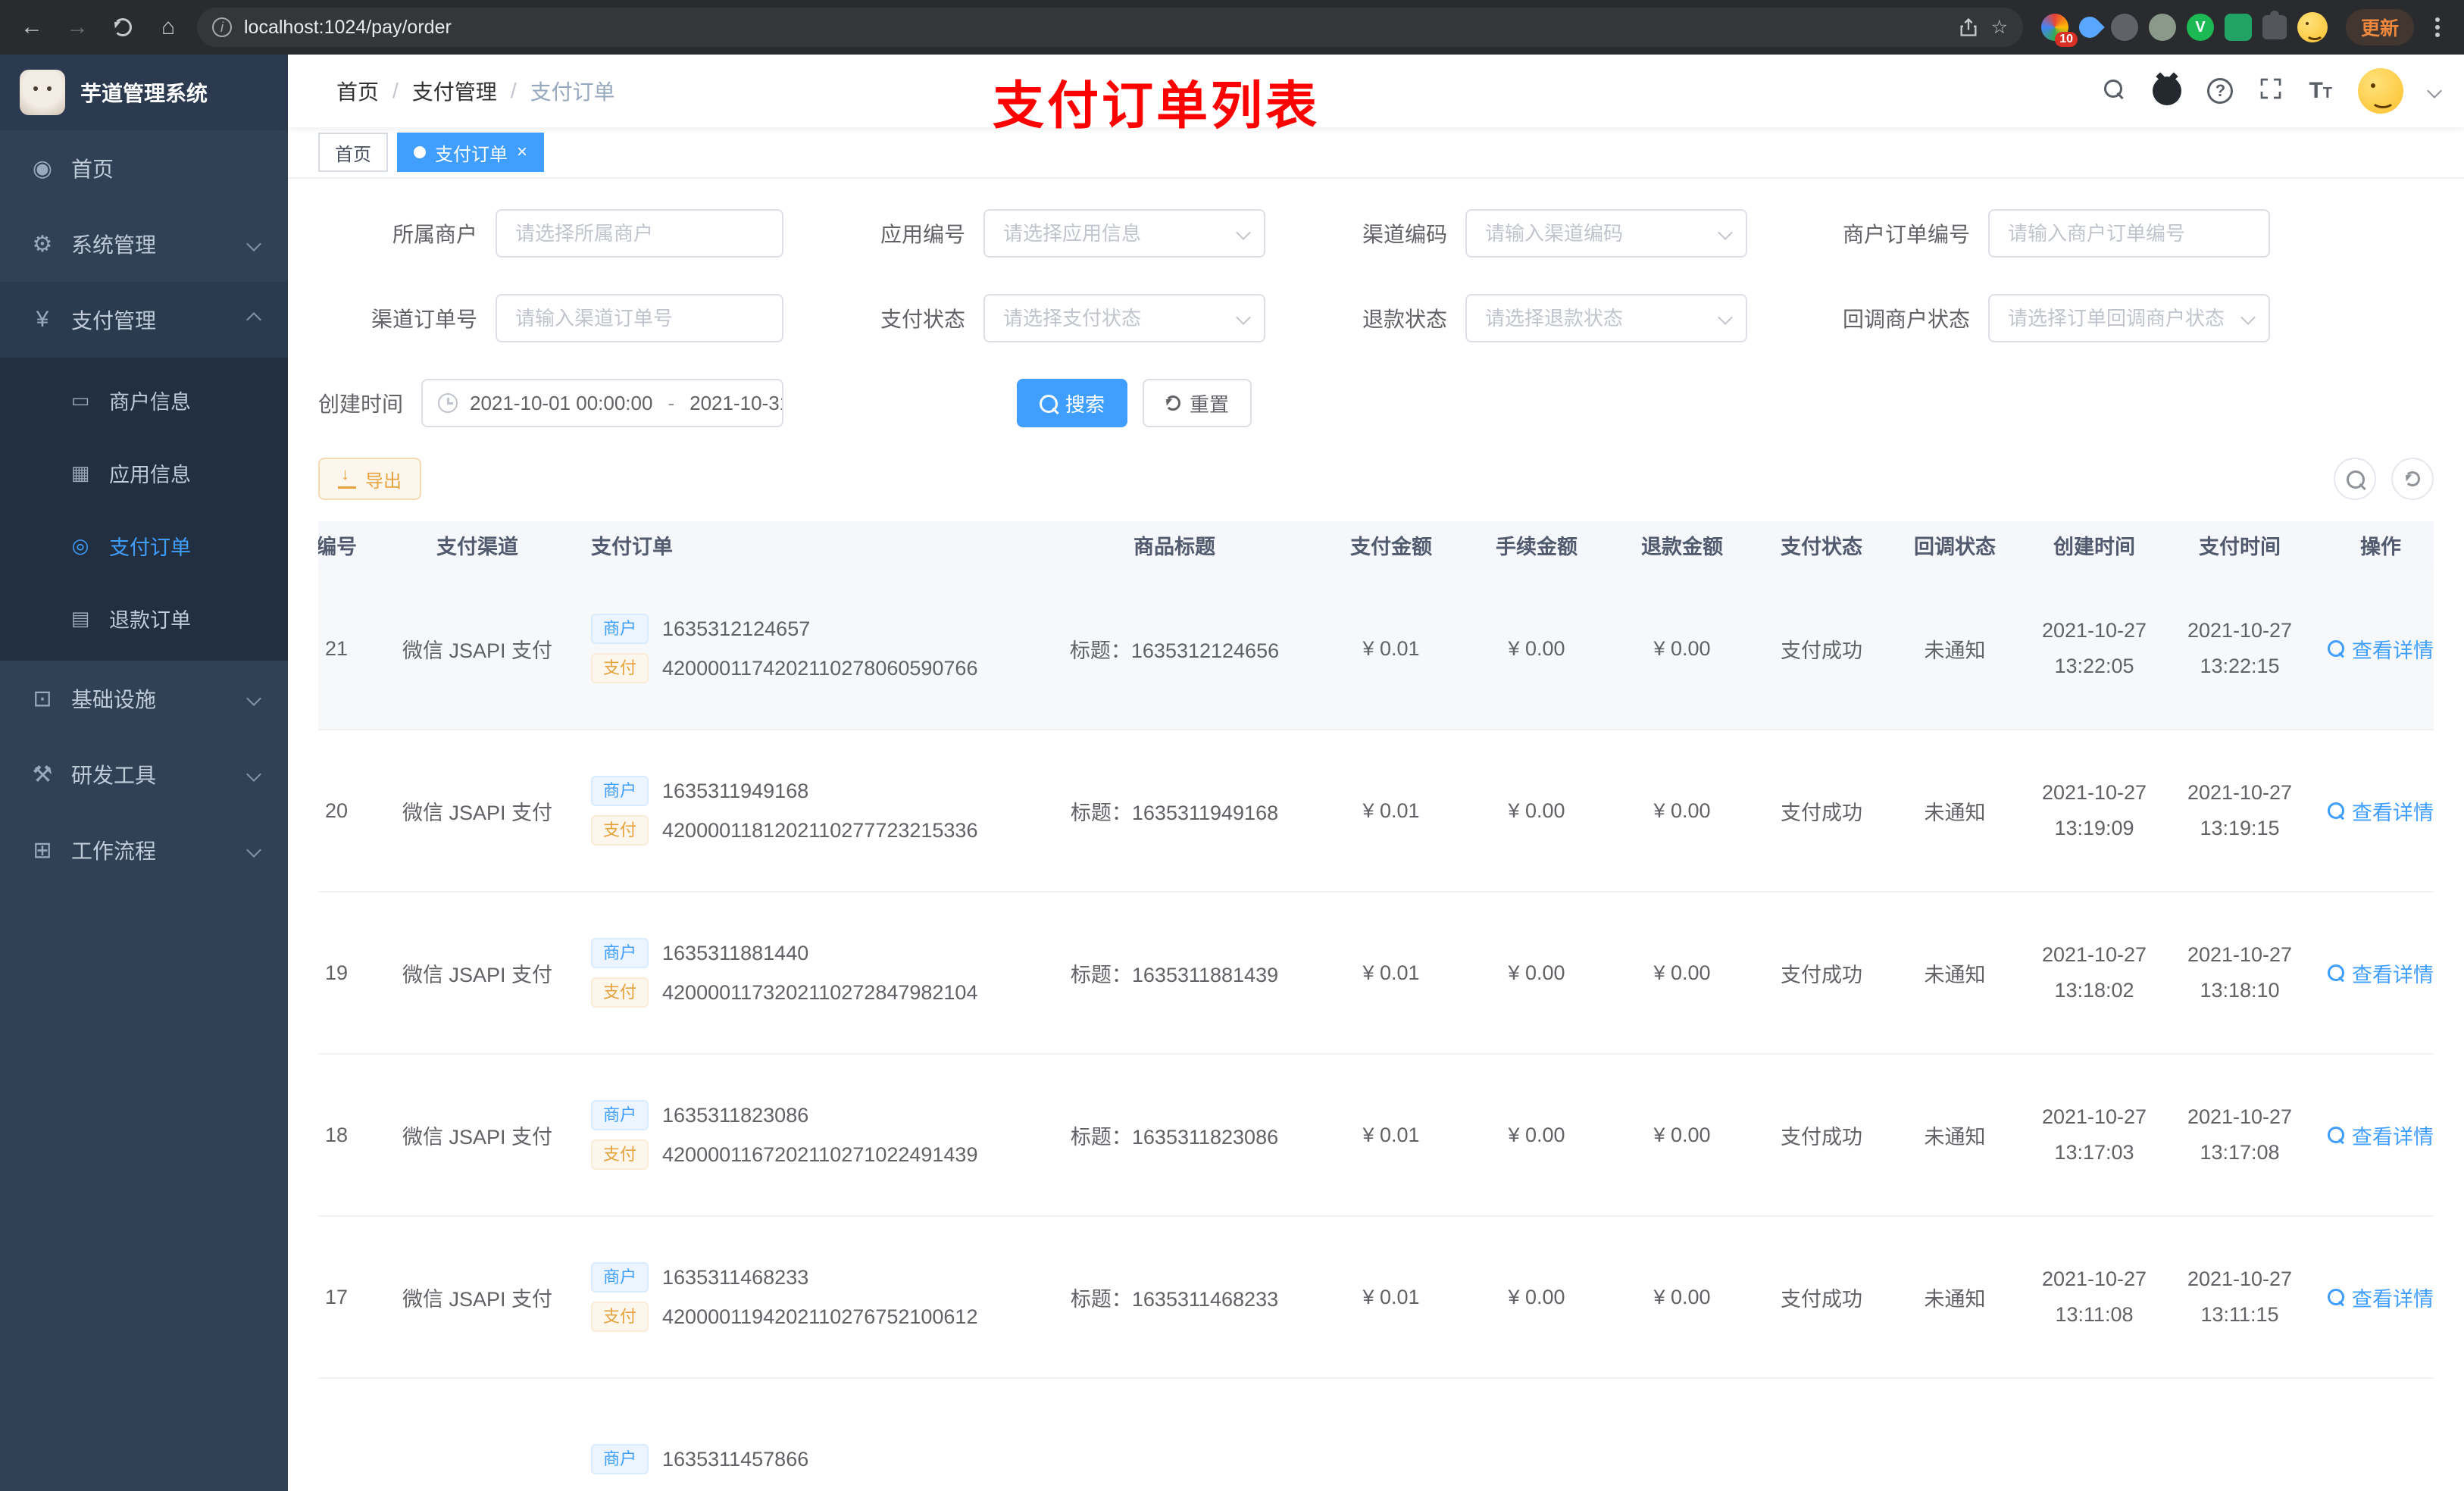 The height and width of the screenshot is (1491, 2464). I want to click on table-refresh-button, so click(2412, 479).